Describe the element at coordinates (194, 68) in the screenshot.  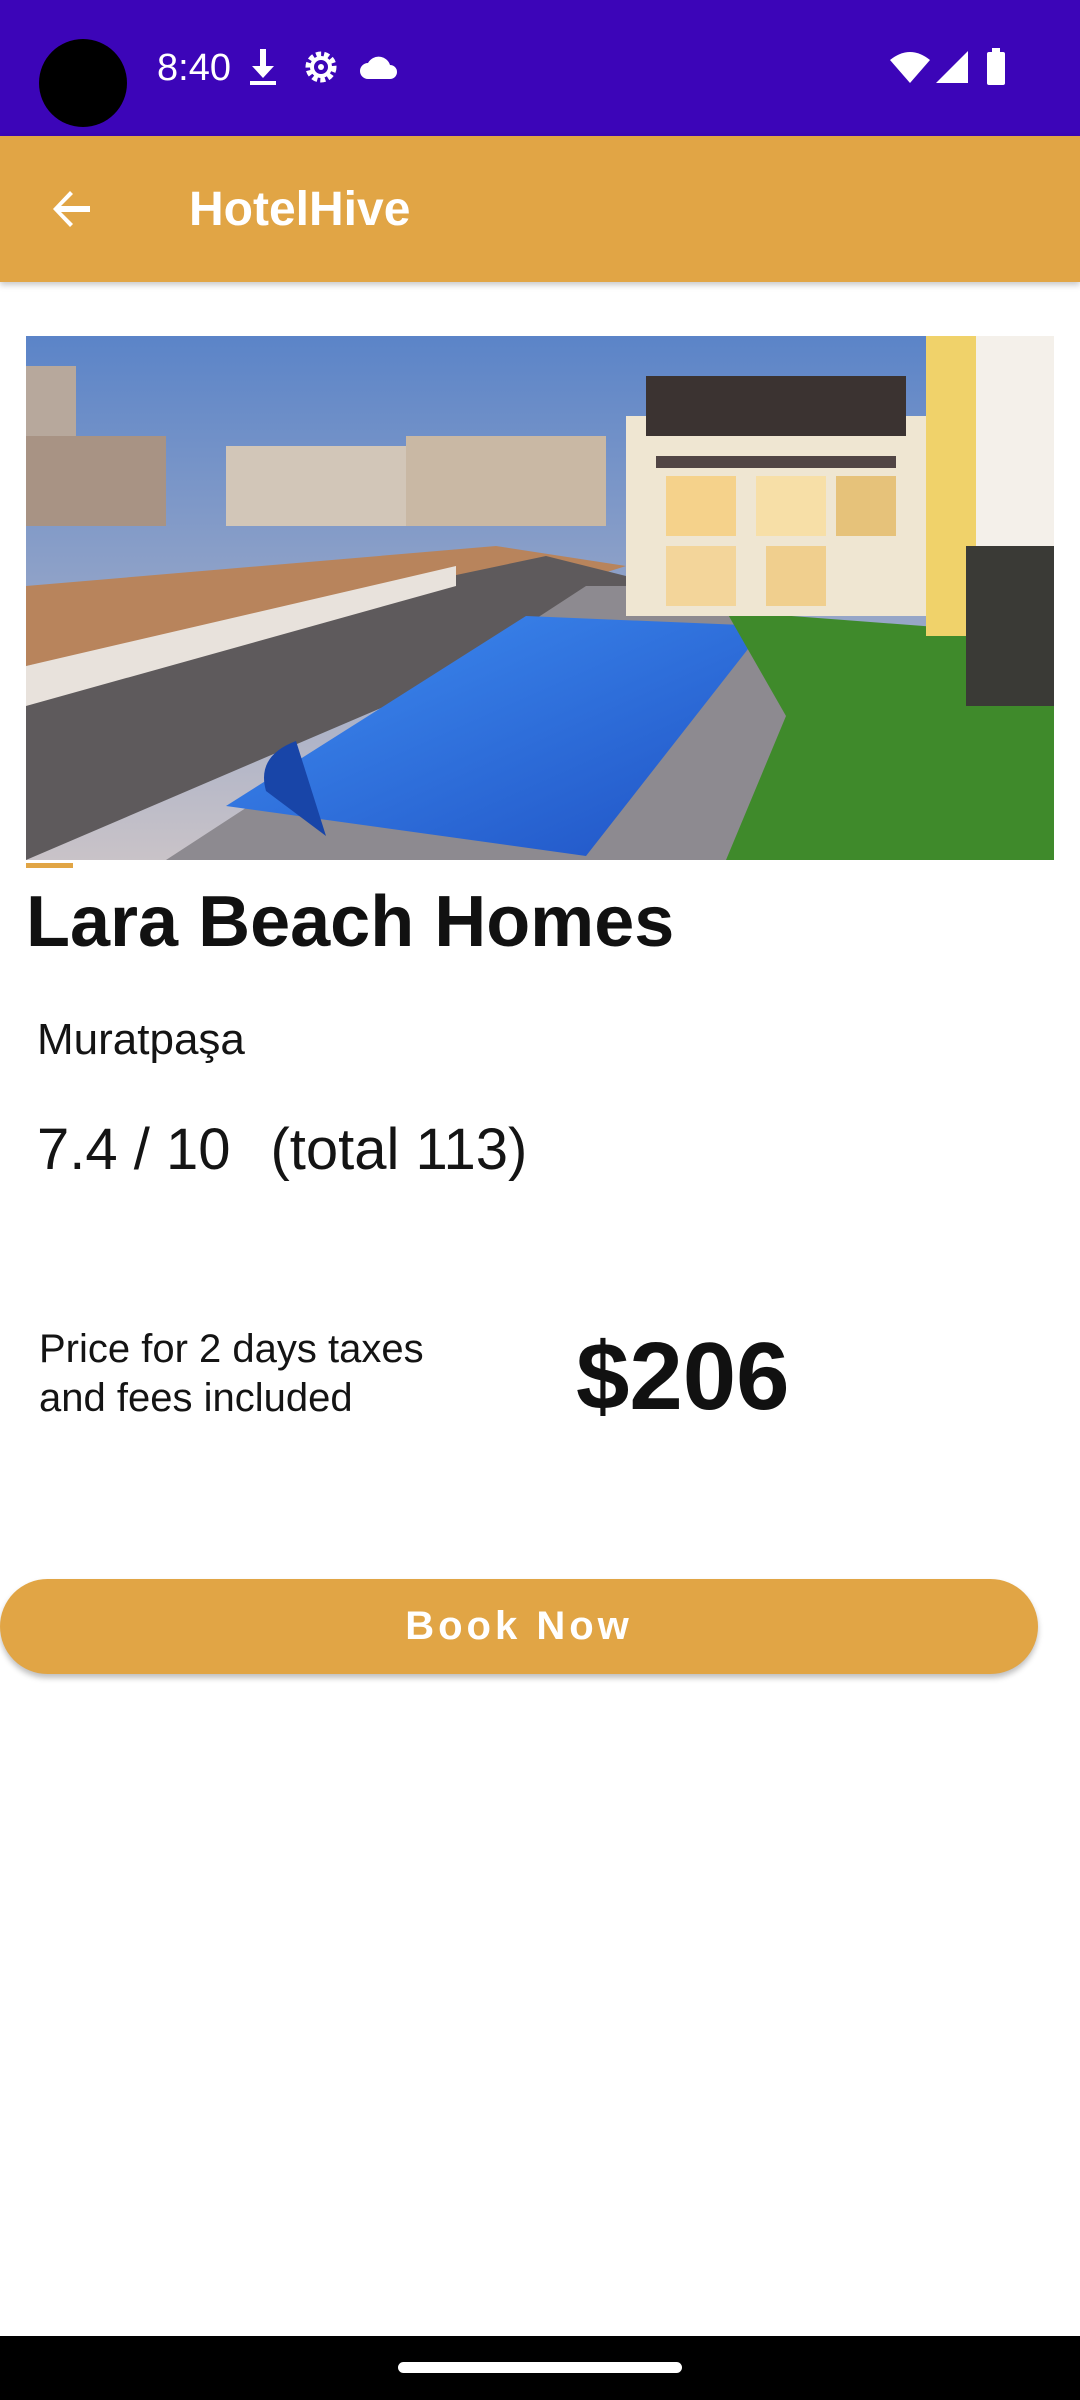
I see `status-time: 8:40` at that location.